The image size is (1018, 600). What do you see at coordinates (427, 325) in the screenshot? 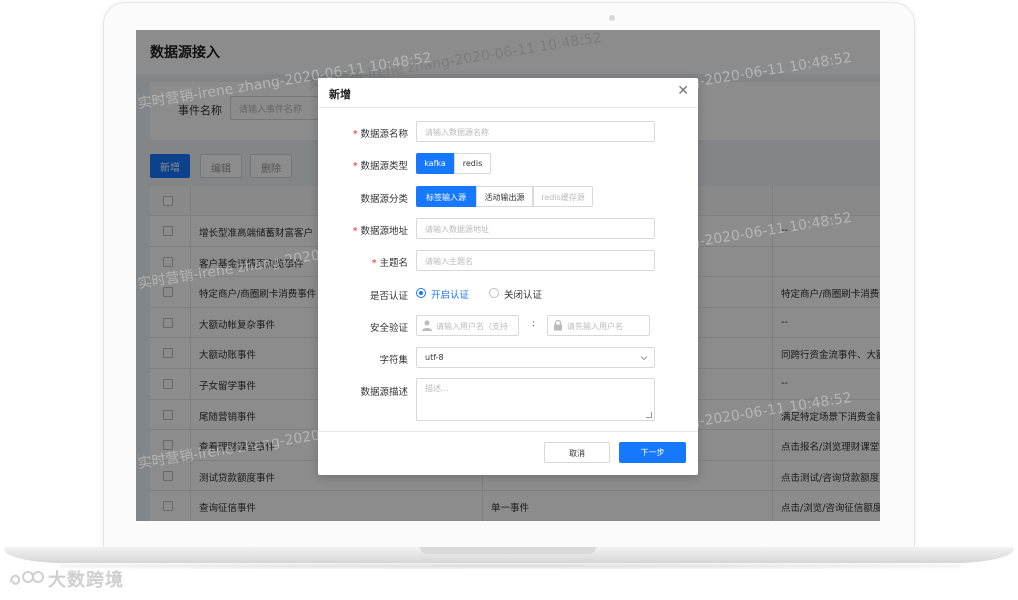
I see `user-icon` at bounding box center [427, 325].